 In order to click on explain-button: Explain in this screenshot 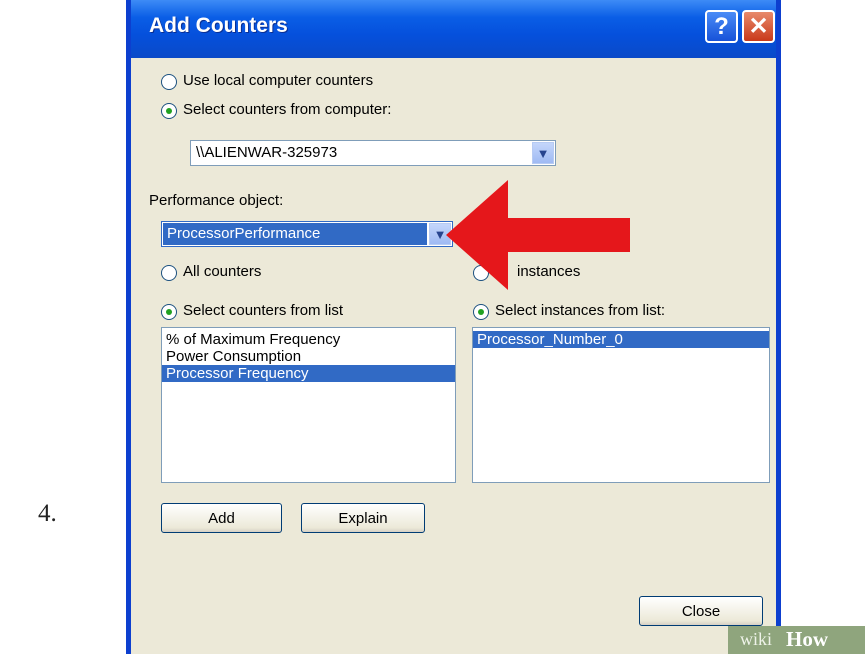, I will do `click(363, 518)`.